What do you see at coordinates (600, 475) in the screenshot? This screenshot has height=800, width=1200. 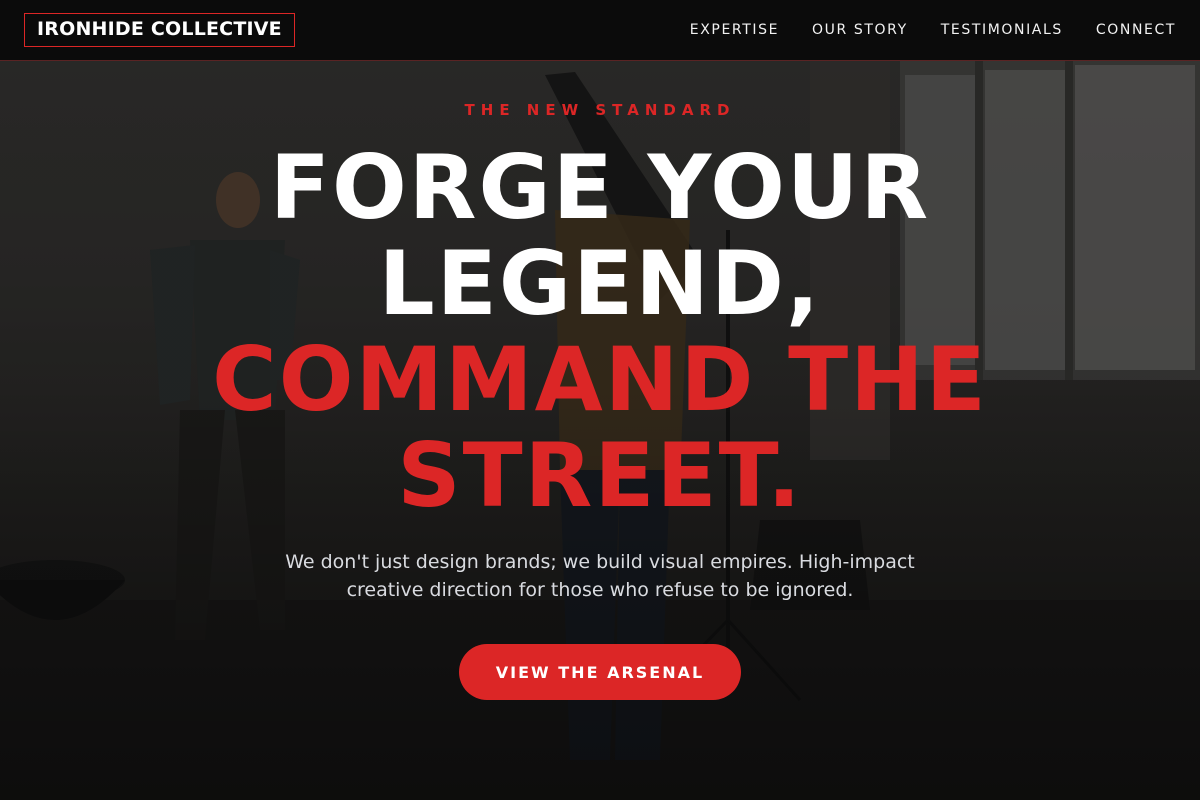 I see `headline-line-4: STREET.` at bounding box center [600, 475].